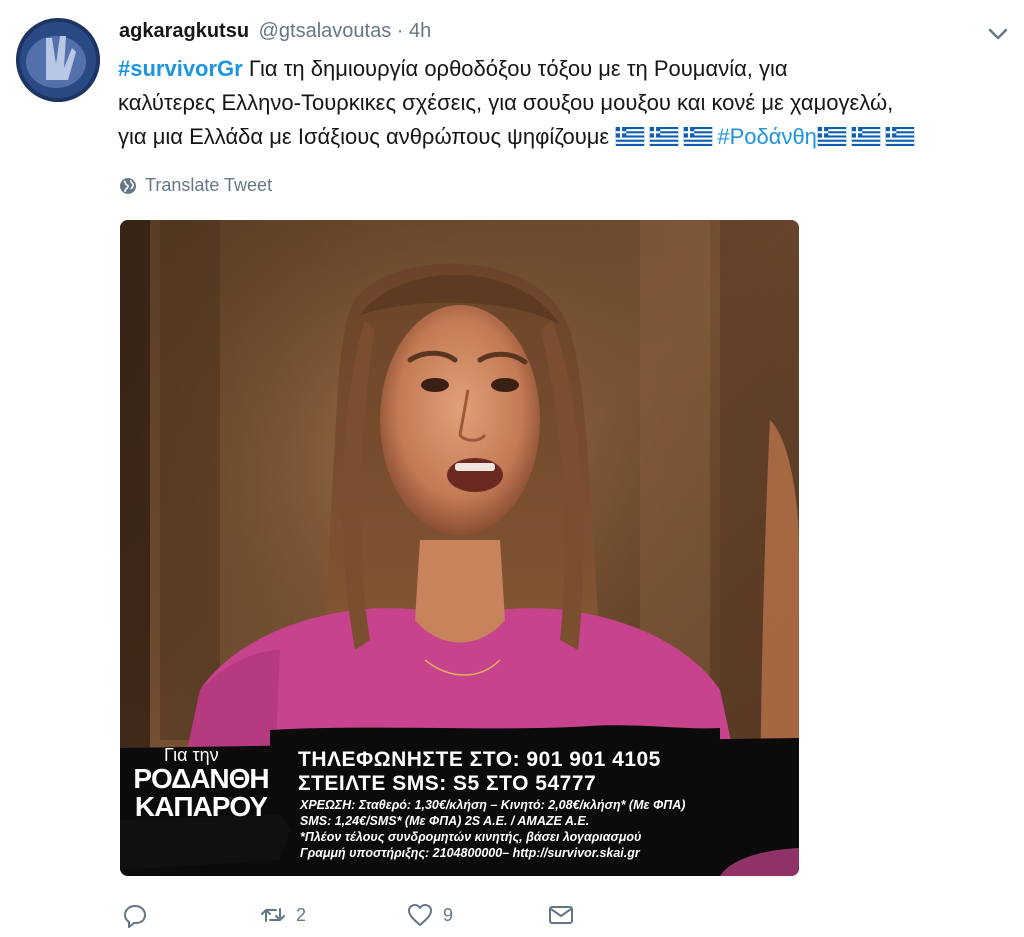 This screenshot has height=937, width=1024. I want to click on reply-button, so click(140, 915).